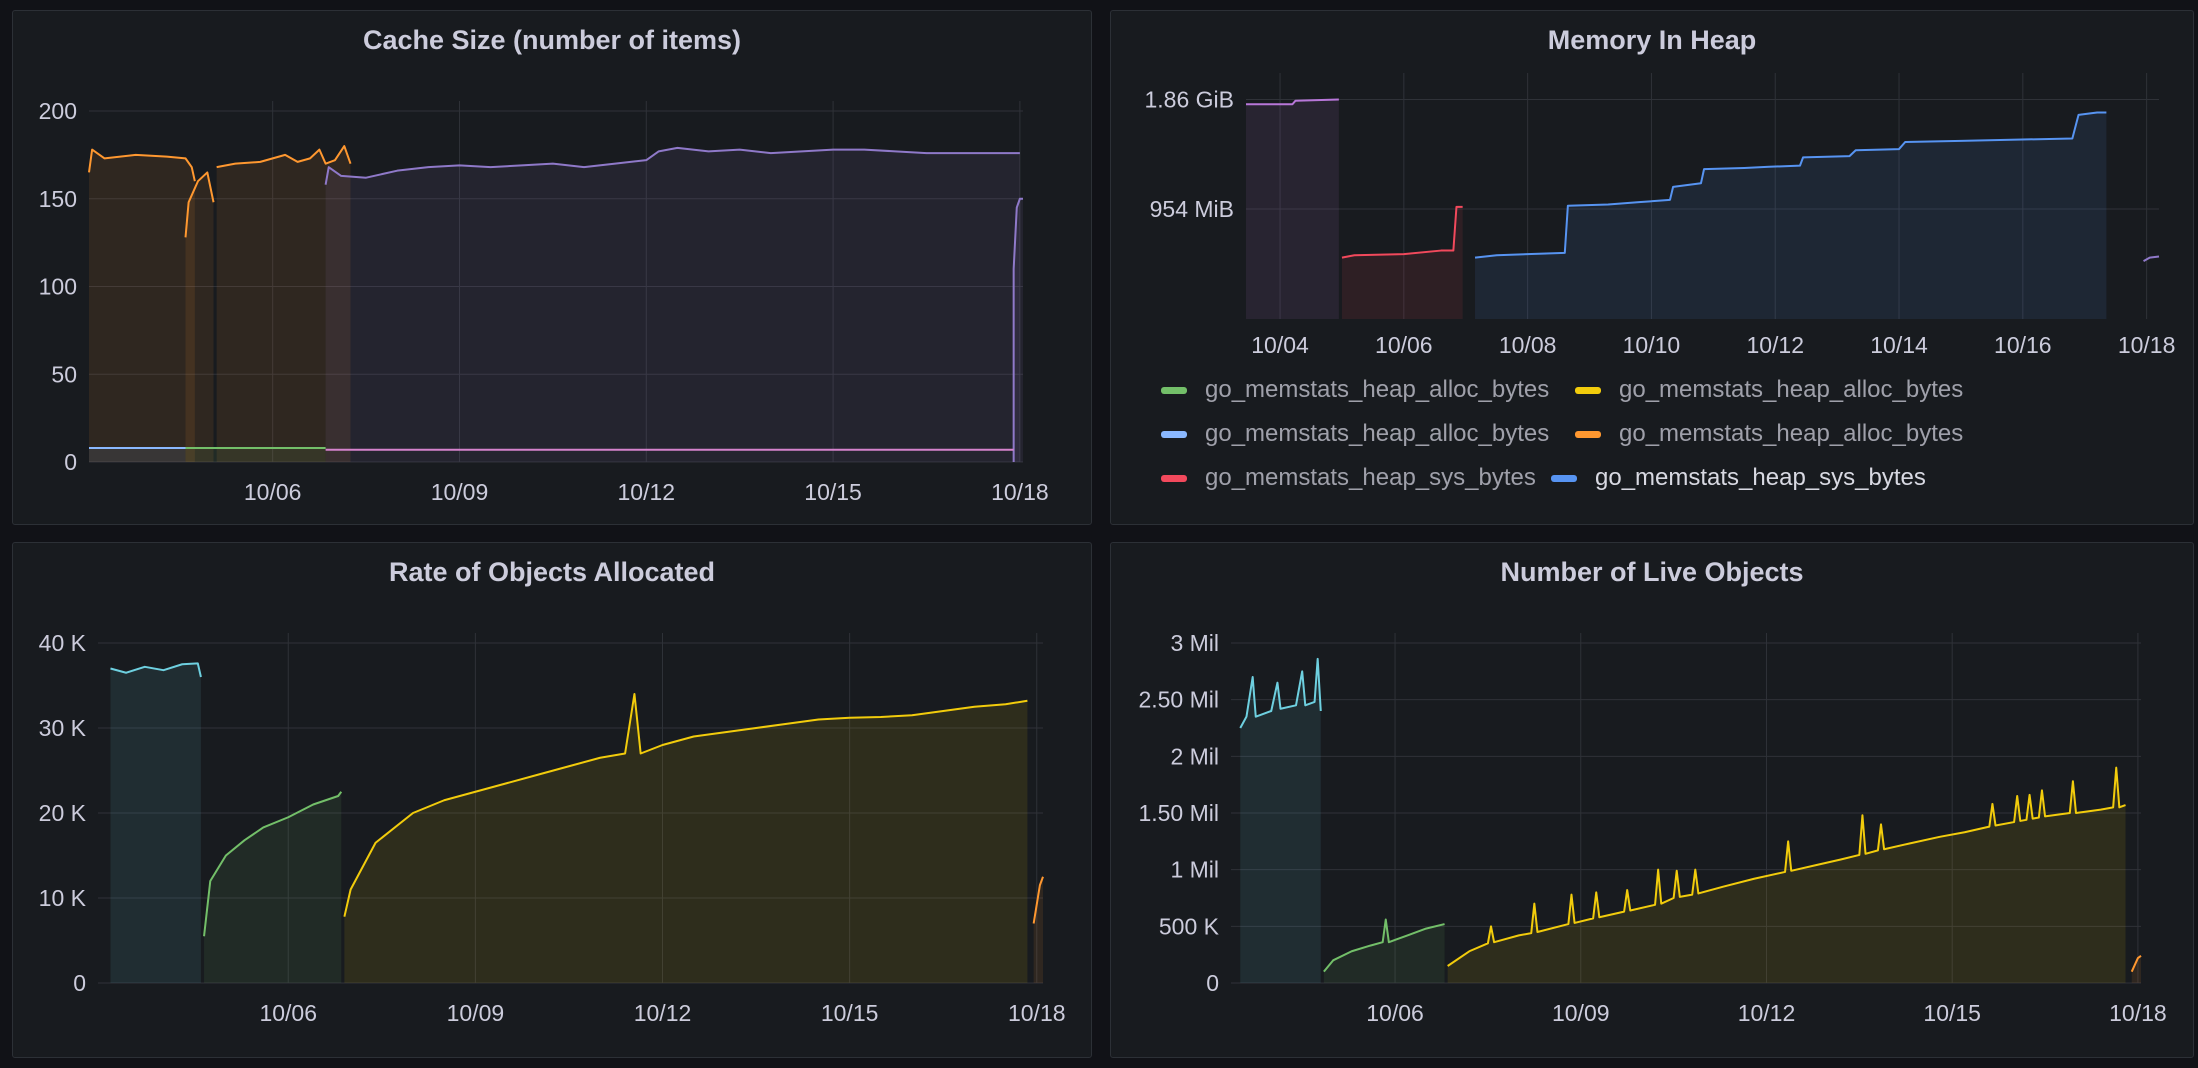  What do you see at coordinates (1528, 345) in the screenshot?
I see `x-tick-label: 10/08` at bounding box center [1528, 345].